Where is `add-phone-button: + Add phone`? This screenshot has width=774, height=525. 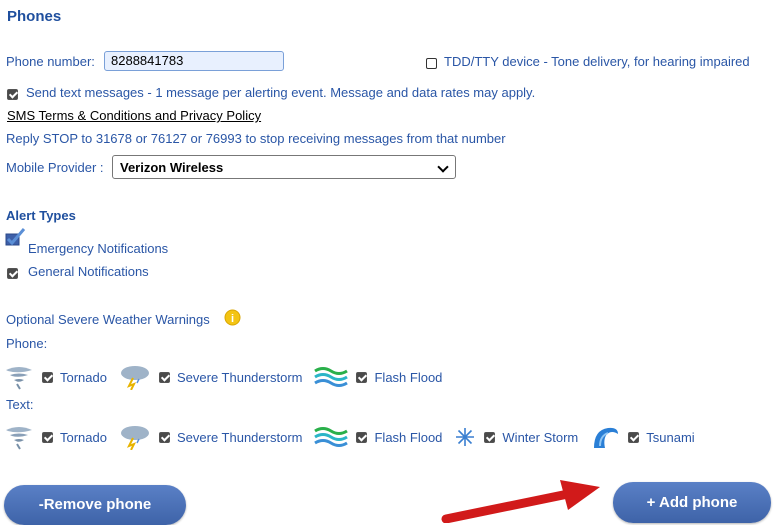
add-phone-button: + Add phone is located at coordinates (692, 502).